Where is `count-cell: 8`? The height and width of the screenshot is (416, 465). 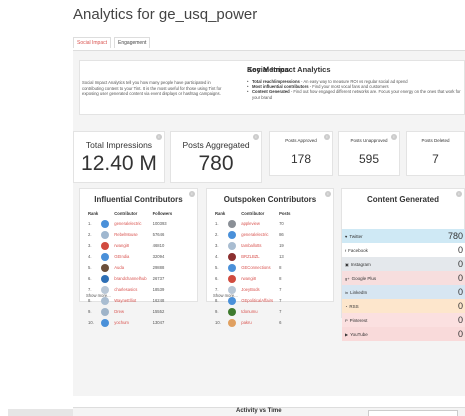
count-cell: 8 is located at coordinates (280, 278).